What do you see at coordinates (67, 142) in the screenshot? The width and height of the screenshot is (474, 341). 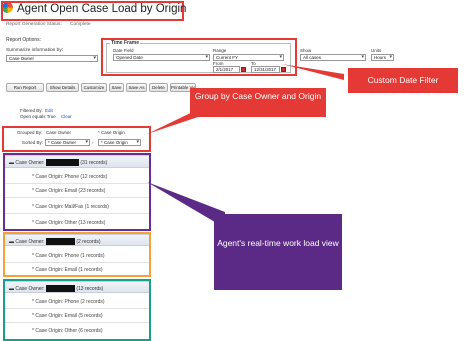 I see `sorted-by-select: * Case Owner` at bounding box center [67, 142].